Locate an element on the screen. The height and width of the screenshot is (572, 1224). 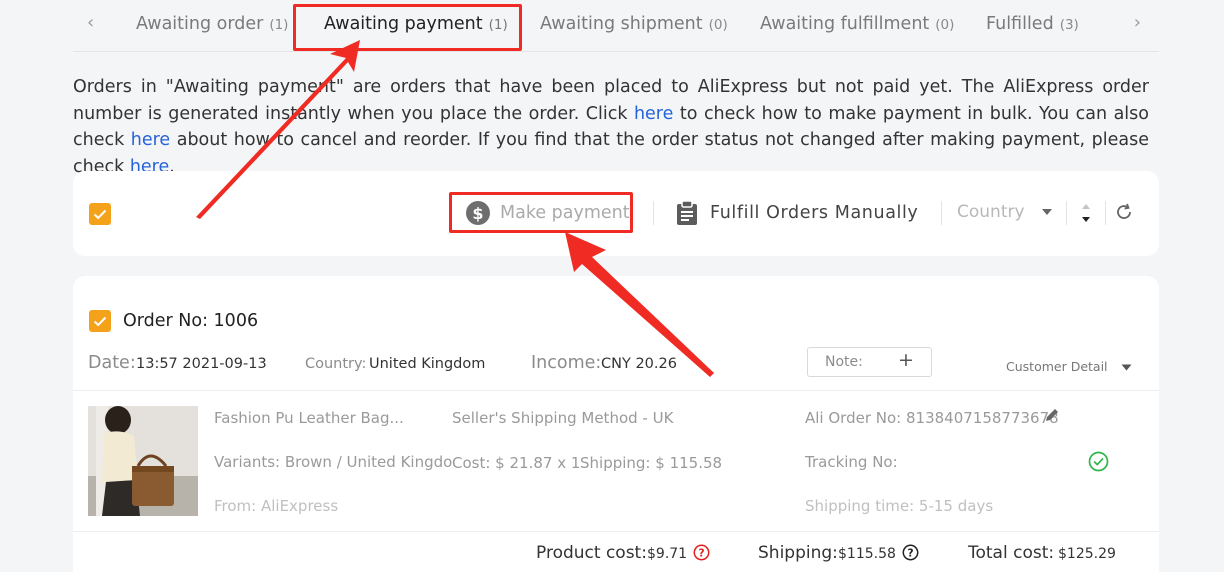
bulk-payment-help-link: here is located at coordinates (653, 114).